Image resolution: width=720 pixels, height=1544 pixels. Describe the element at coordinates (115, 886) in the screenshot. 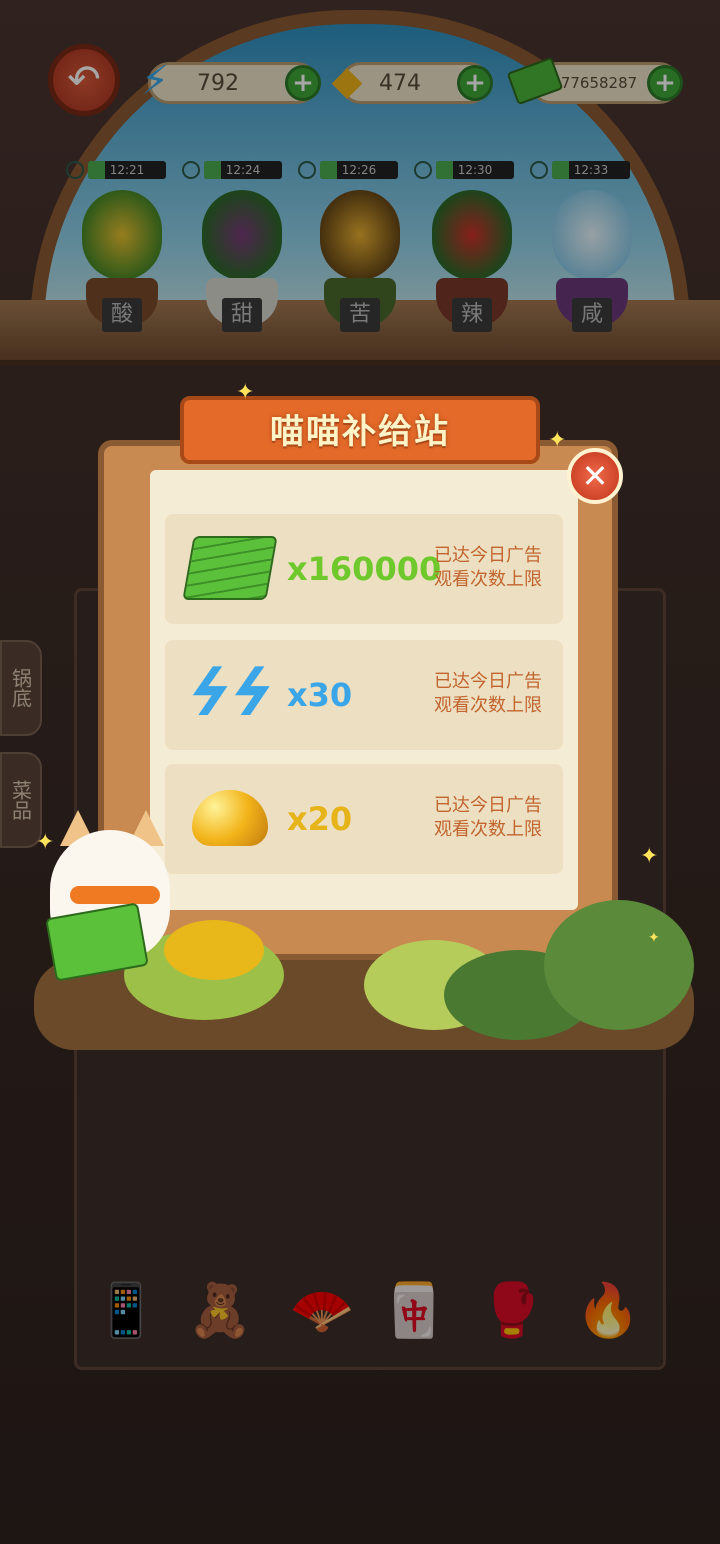

I see `lucky-cat-icon` at that location.